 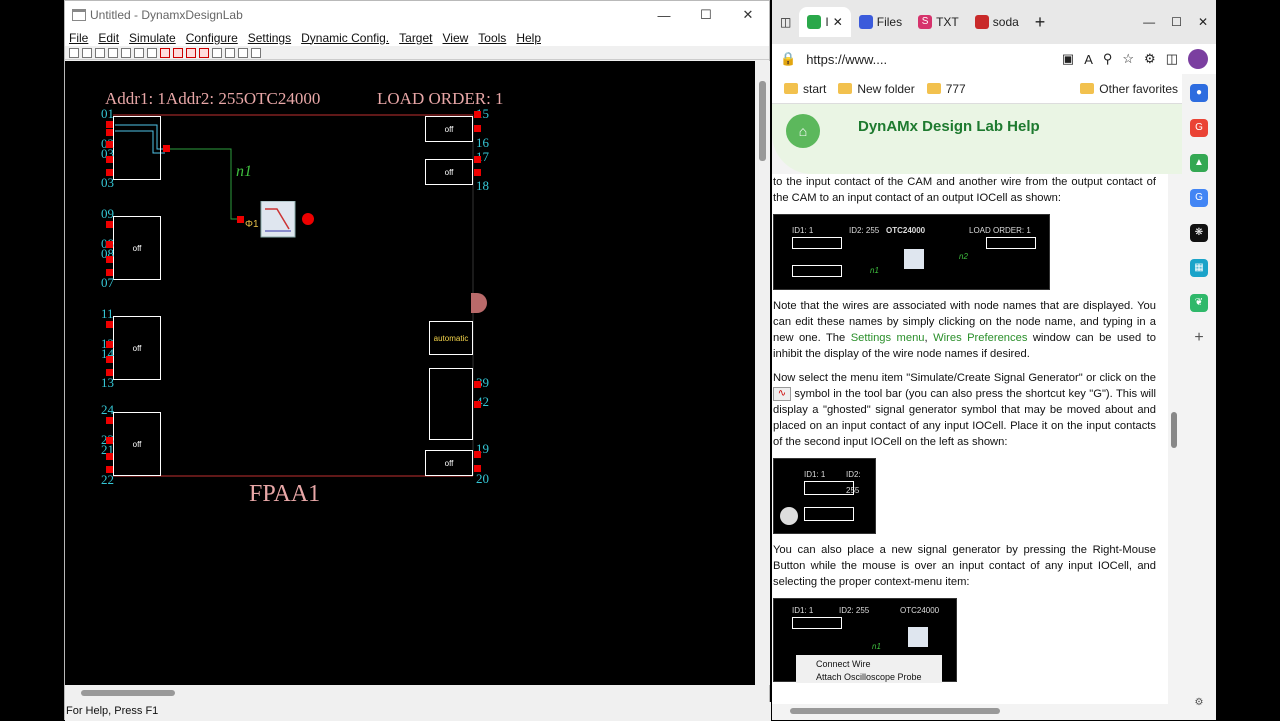 What do you see at coordinates (1149, 22) in the screenshot?
I see `browser-minimize-button: —` at bounding box center [1149, 22].